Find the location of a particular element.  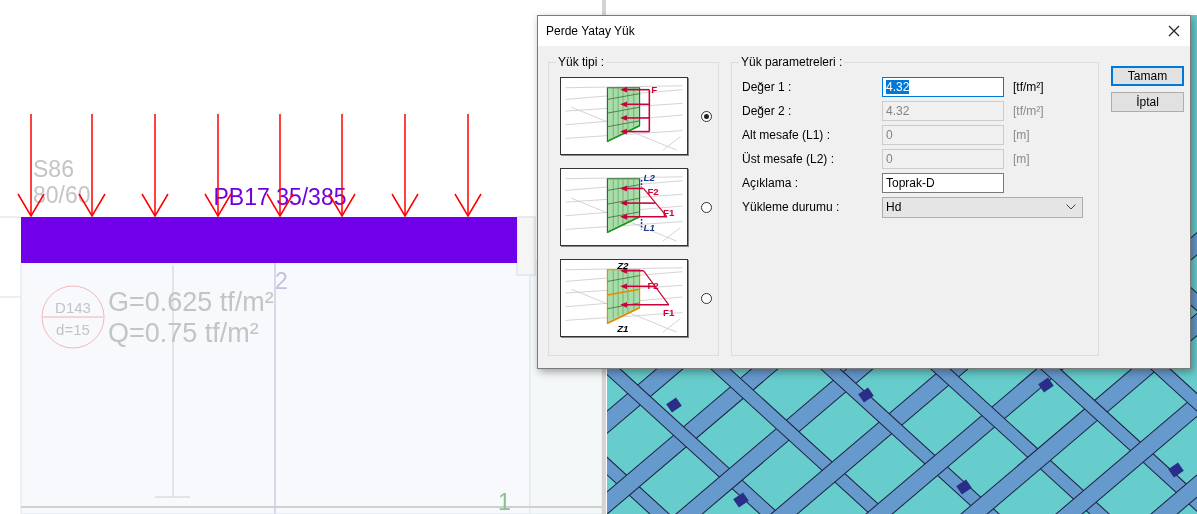

diagram-label: Z1 is located at coordinates (623, 329).